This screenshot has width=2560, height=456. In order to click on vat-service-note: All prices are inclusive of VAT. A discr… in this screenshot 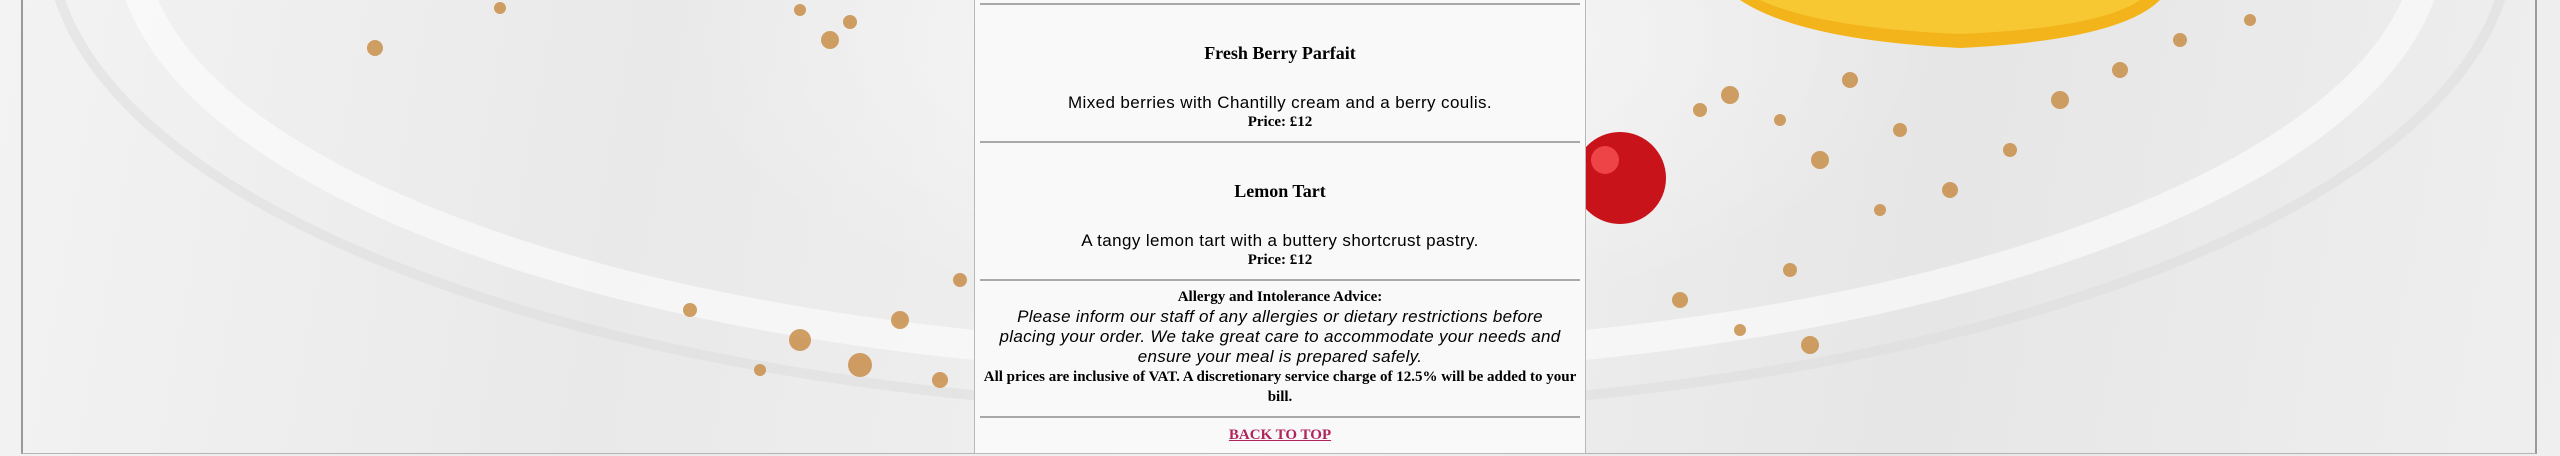, I will do `click(1280, 387)`.